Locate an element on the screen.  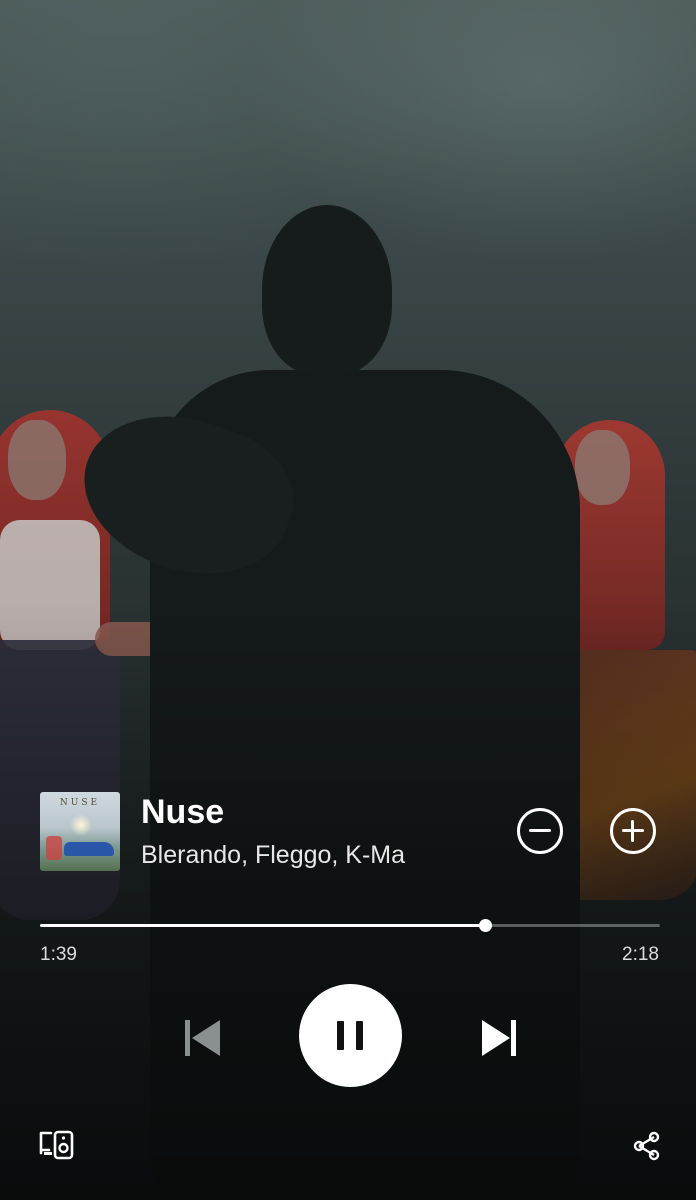
connect-device-button is located at coordinates (57, 1147).